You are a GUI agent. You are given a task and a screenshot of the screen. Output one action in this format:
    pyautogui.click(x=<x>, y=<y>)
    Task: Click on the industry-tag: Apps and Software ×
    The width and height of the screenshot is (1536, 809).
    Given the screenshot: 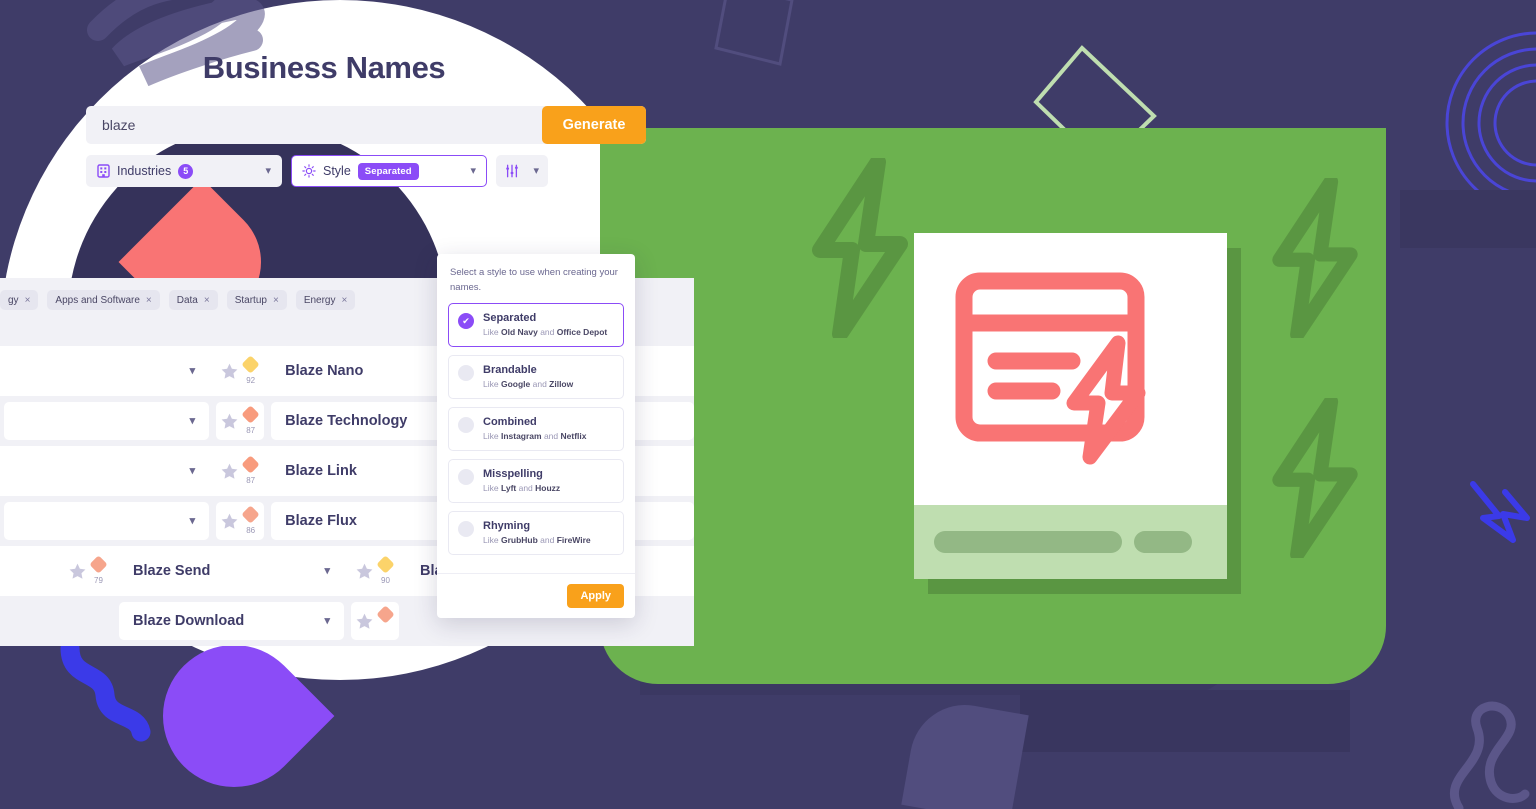 What is the action you would take?
    pyautogui.click(x=103, y=300)
    